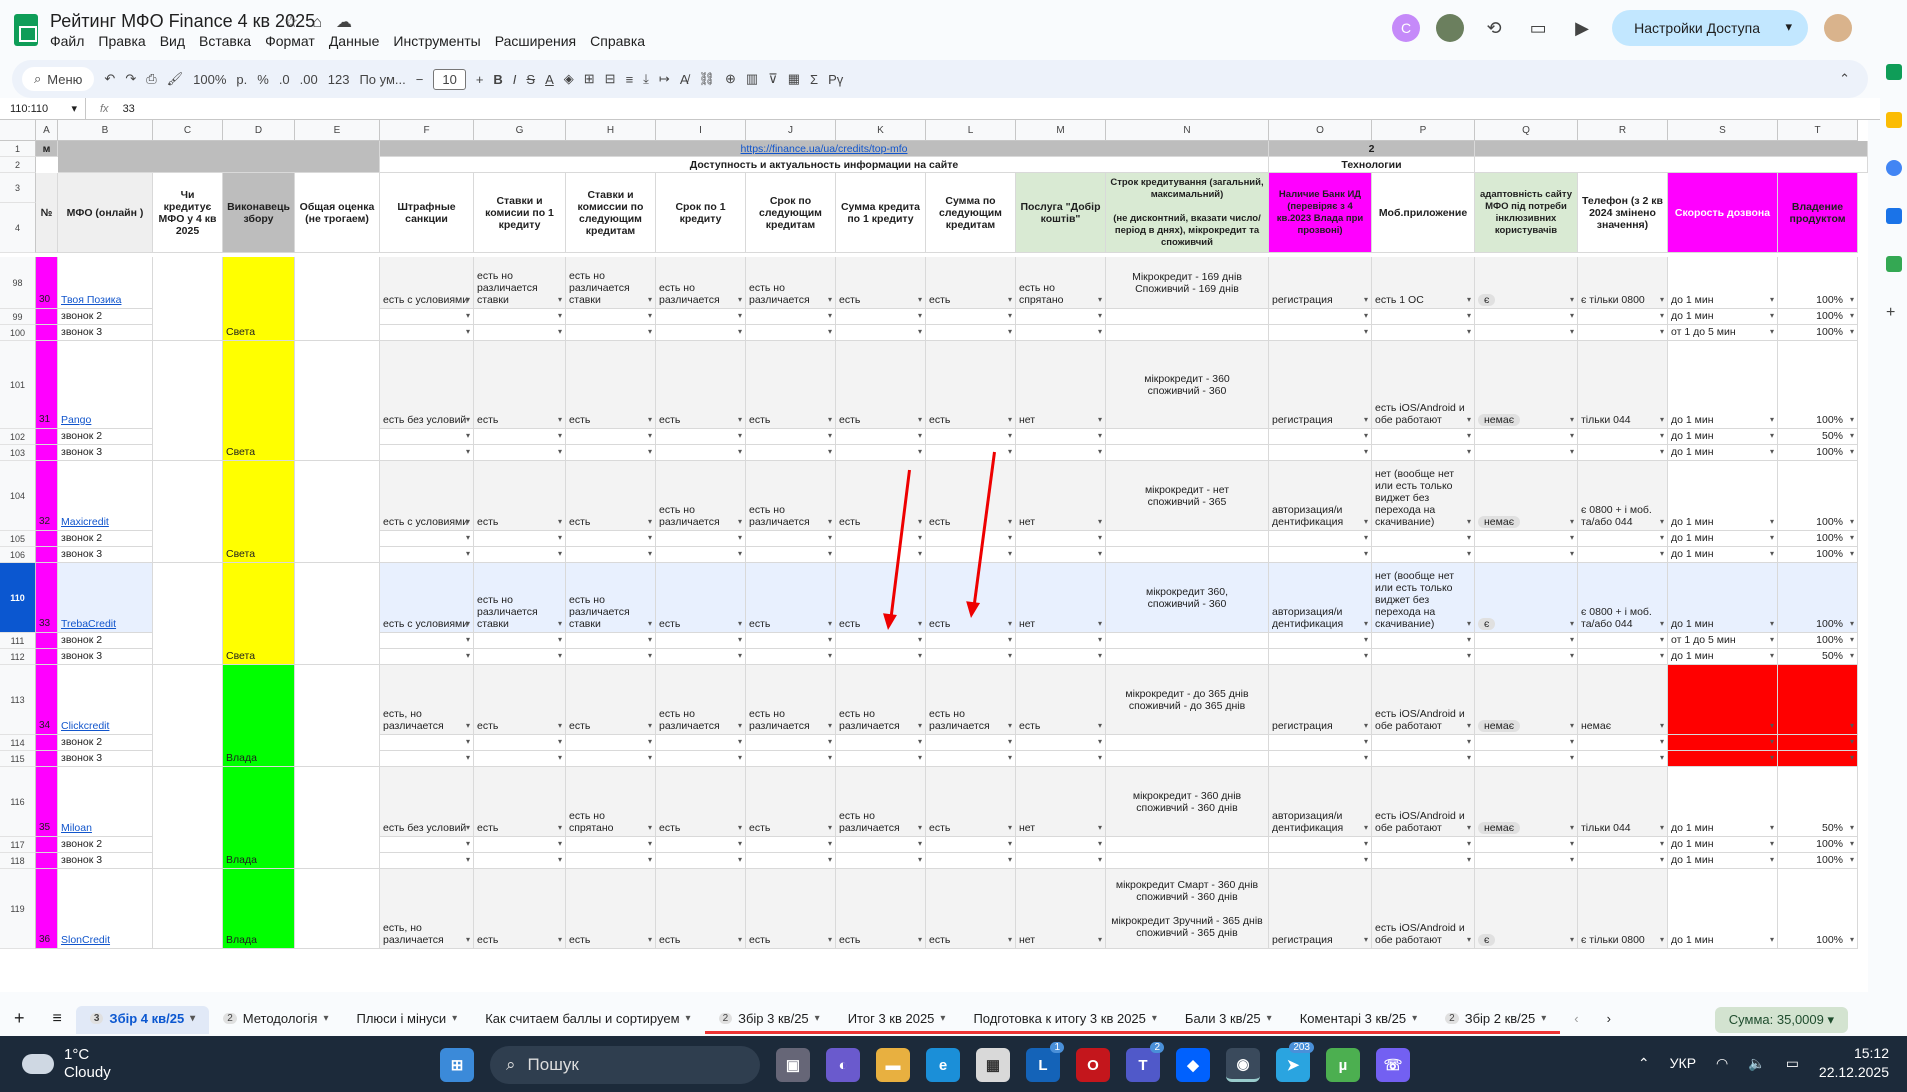  What do you see at coordinates (791, 909) in the screenshot?
I see `cell-j: есть` at bounding box center [791, 909].